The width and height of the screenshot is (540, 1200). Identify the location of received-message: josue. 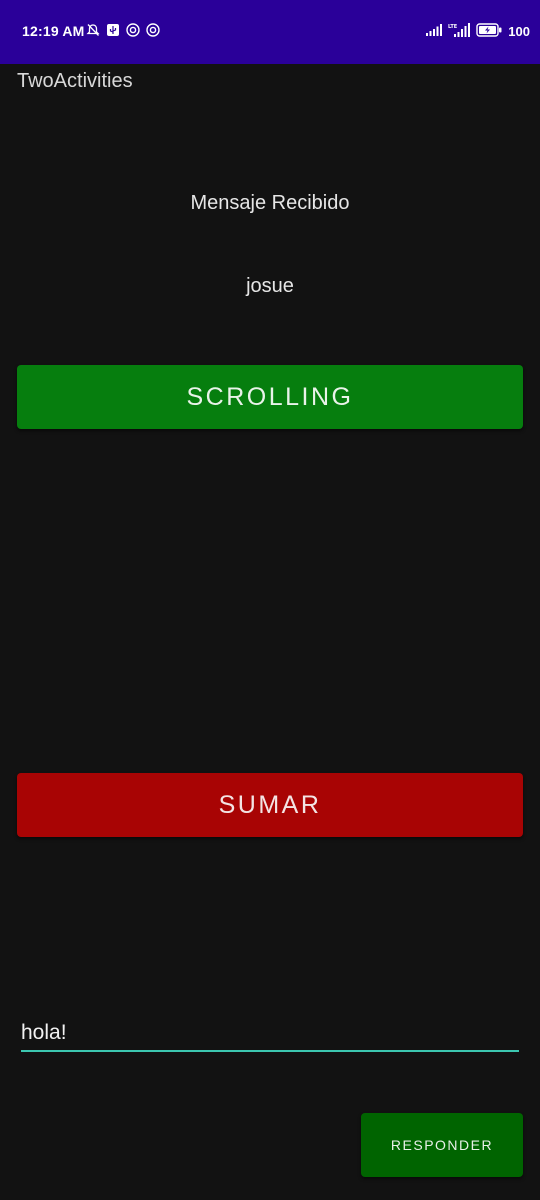
(270, 286).